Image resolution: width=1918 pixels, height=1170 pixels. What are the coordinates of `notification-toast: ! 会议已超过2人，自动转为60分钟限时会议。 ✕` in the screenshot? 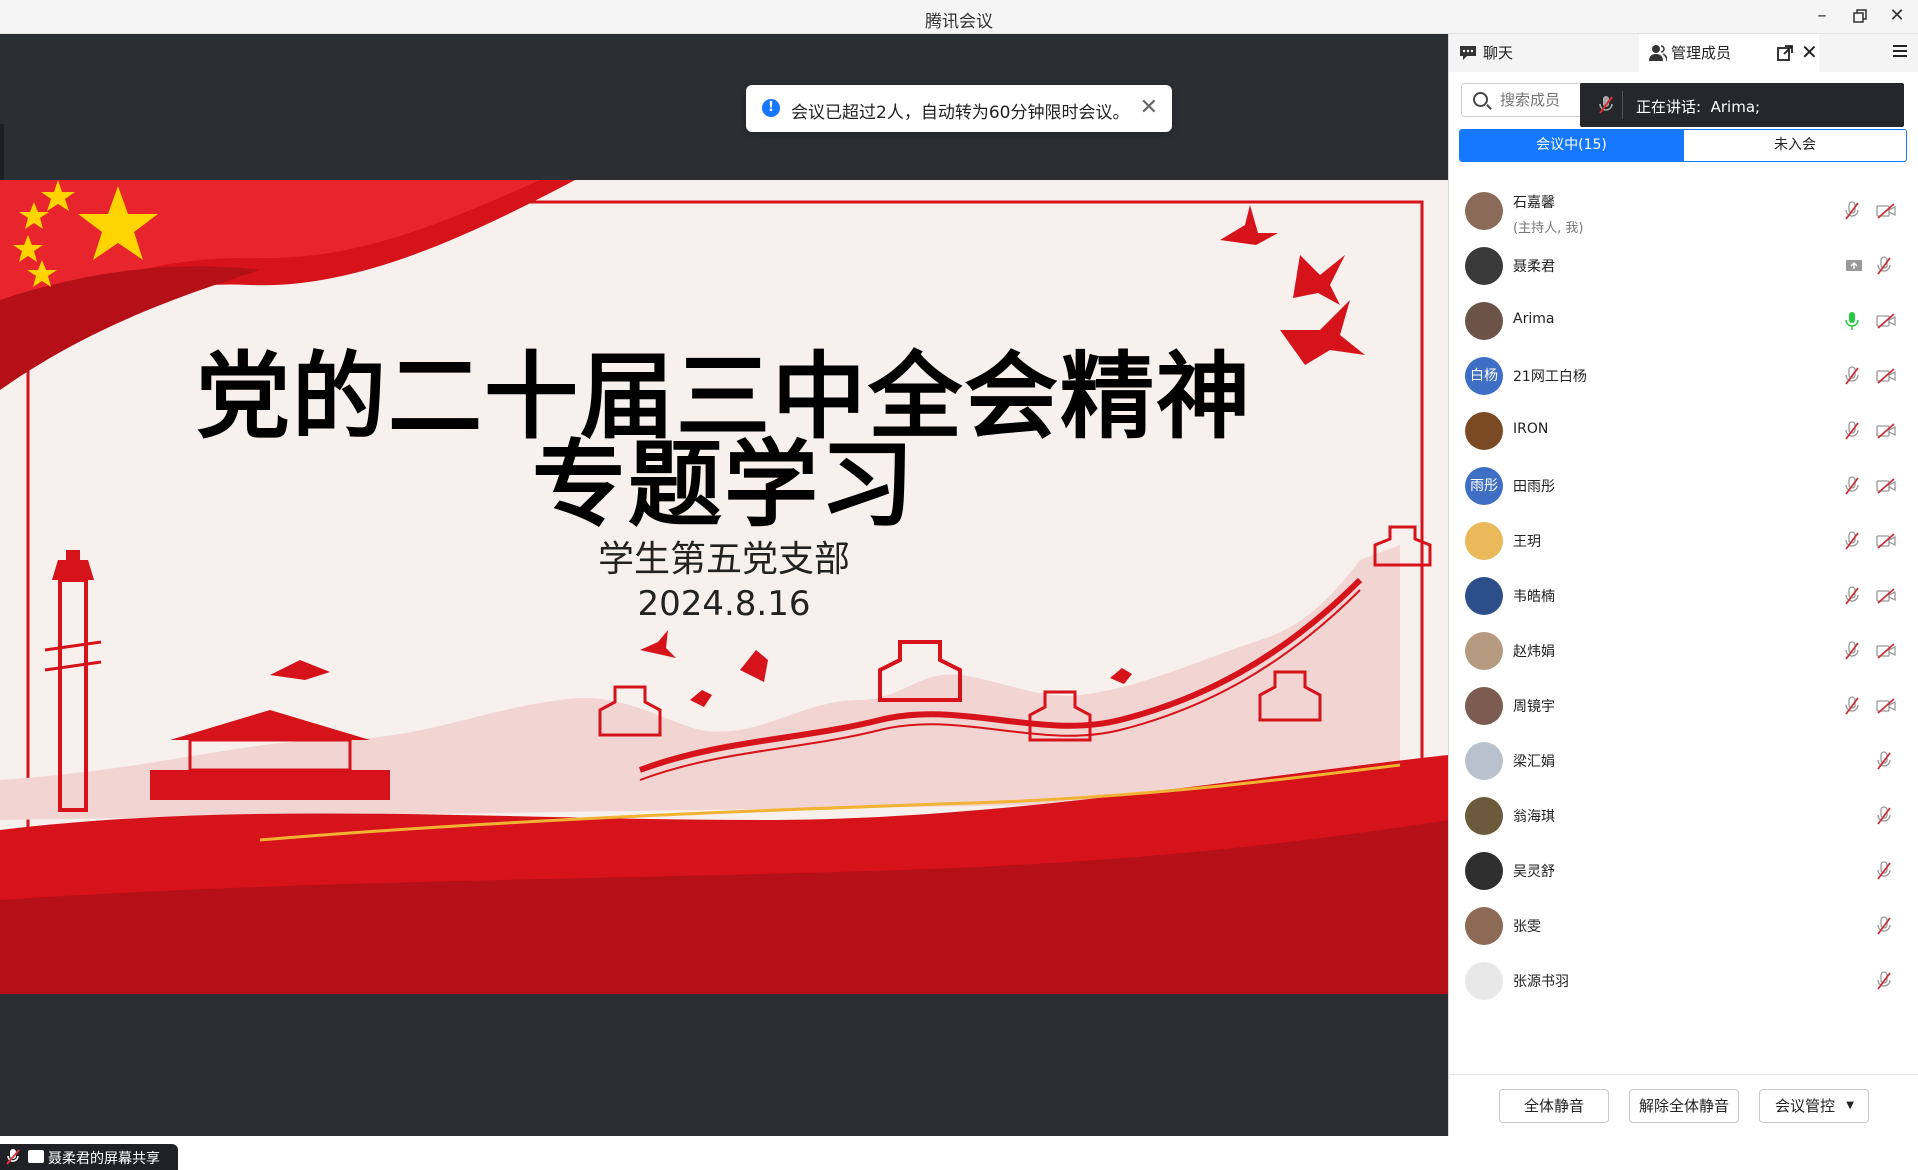 It's located at (959, 108).